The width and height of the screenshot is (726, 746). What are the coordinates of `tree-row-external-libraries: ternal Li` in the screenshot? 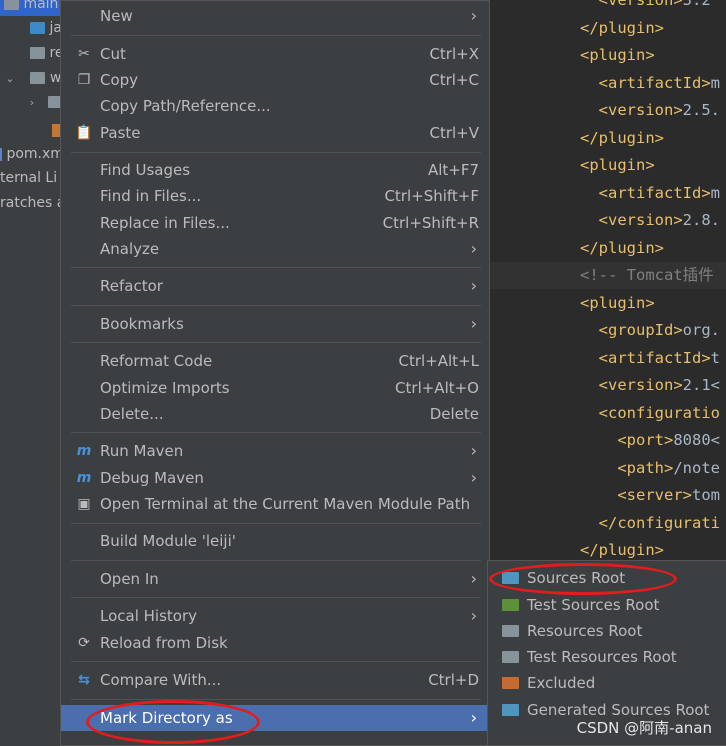 It's located at (28, 178).